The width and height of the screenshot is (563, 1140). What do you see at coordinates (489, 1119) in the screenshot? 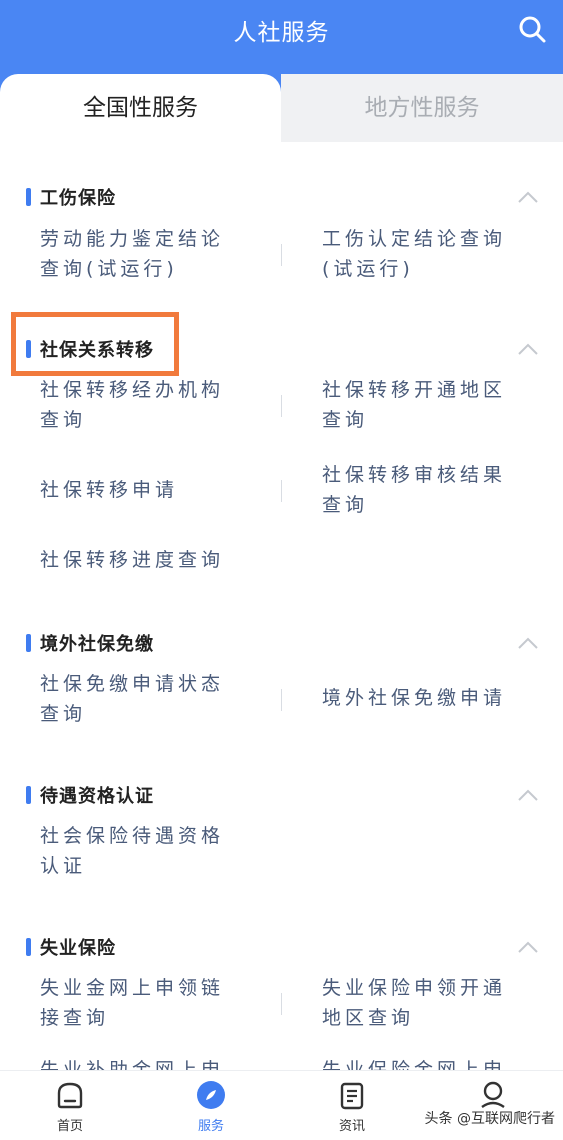
I see `watermark: 头条 @互联网爬行者` at bounding box center [489, 1119].